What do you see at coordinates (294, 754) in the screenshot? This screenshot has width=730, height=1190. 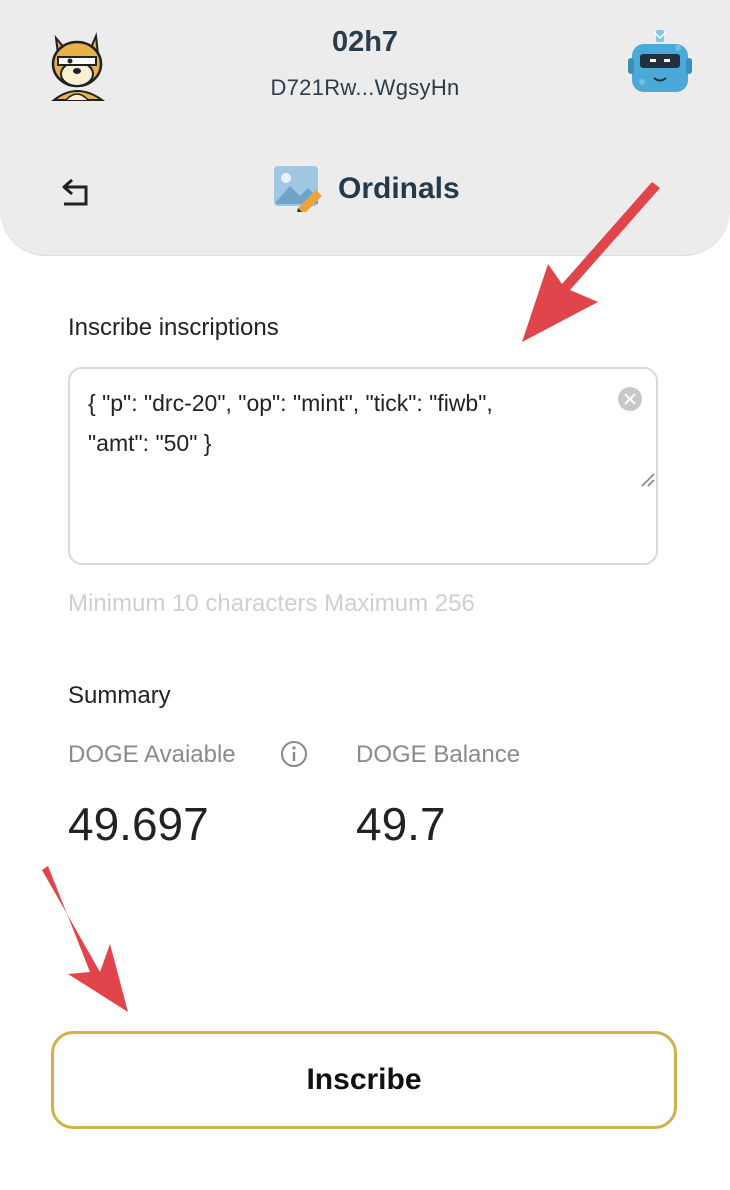 I see `info-icon` at bounding box center [294, 754].